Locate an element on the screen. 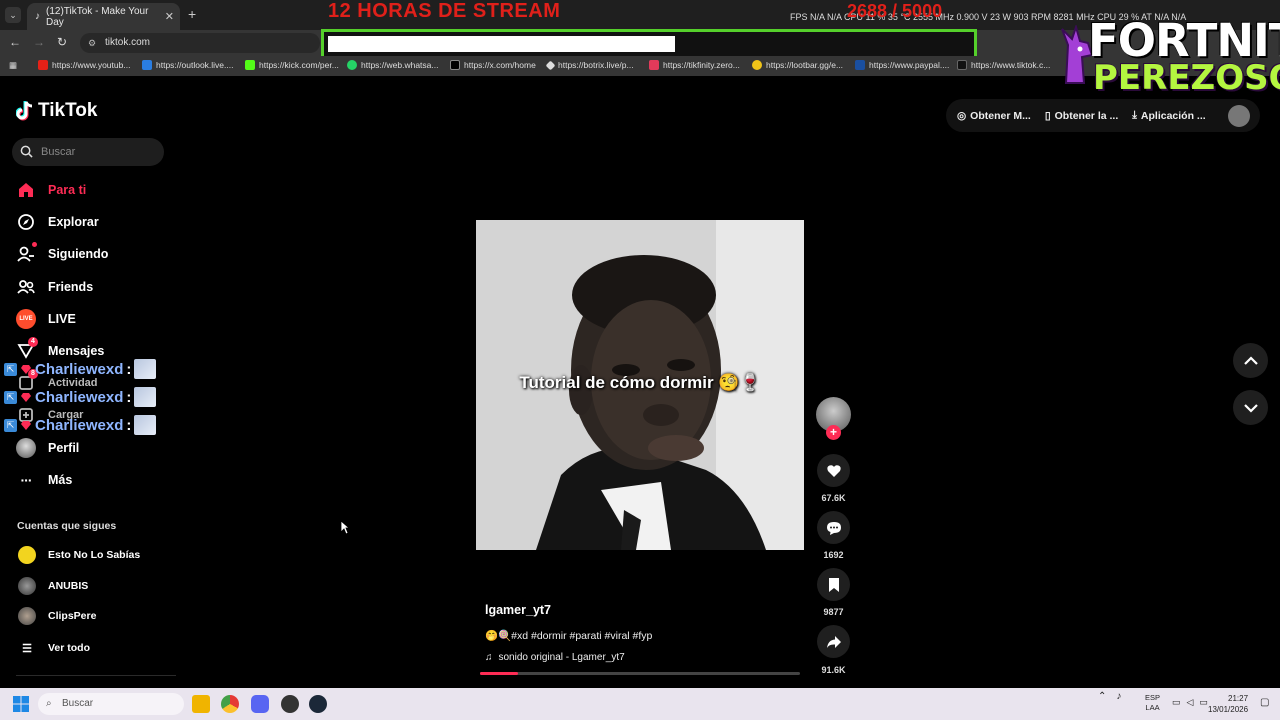  address-bar: ⚙ tiktok.com is located at coordinates (200, 43).